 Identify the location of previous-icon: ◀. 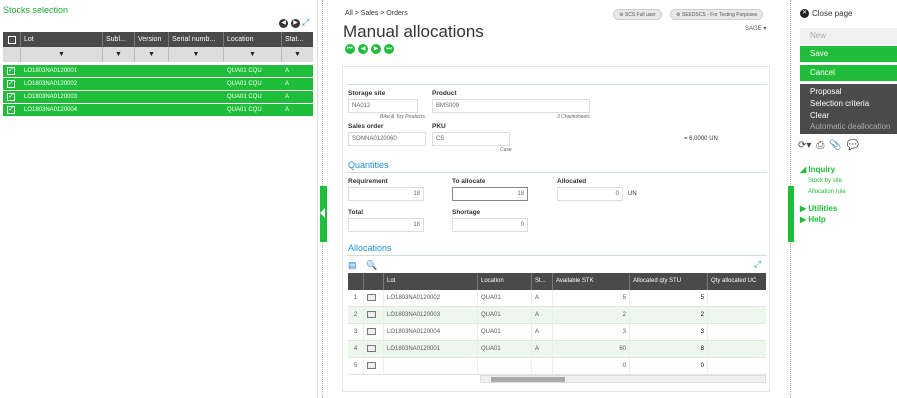
(283, 23).